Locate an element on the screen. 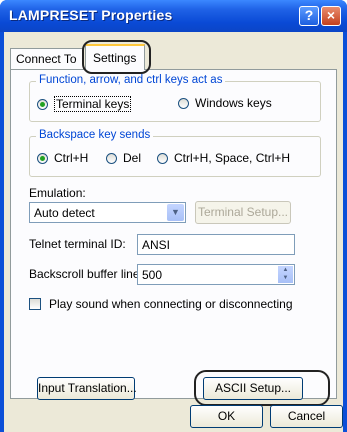  chevron-down-icon: ▼ is located at coordinates (175, 212).